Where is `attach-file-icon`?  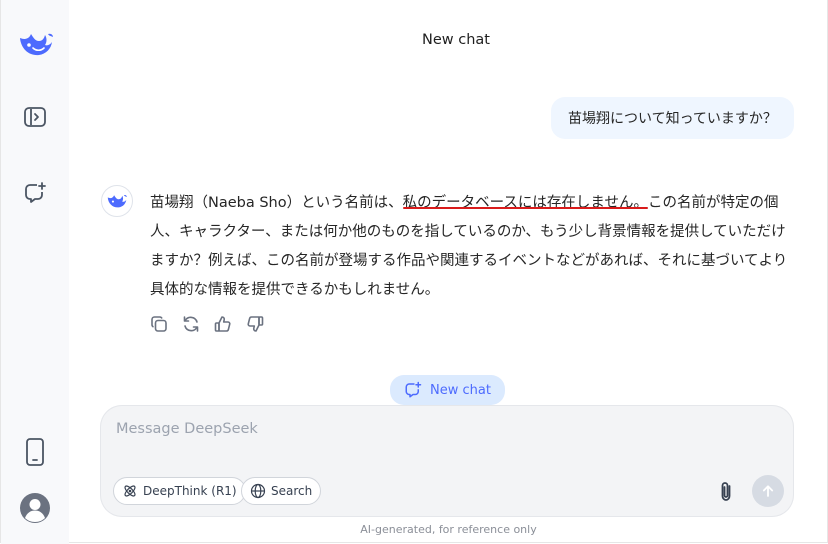
attach-file-icon is located at coordinates (726, 492).